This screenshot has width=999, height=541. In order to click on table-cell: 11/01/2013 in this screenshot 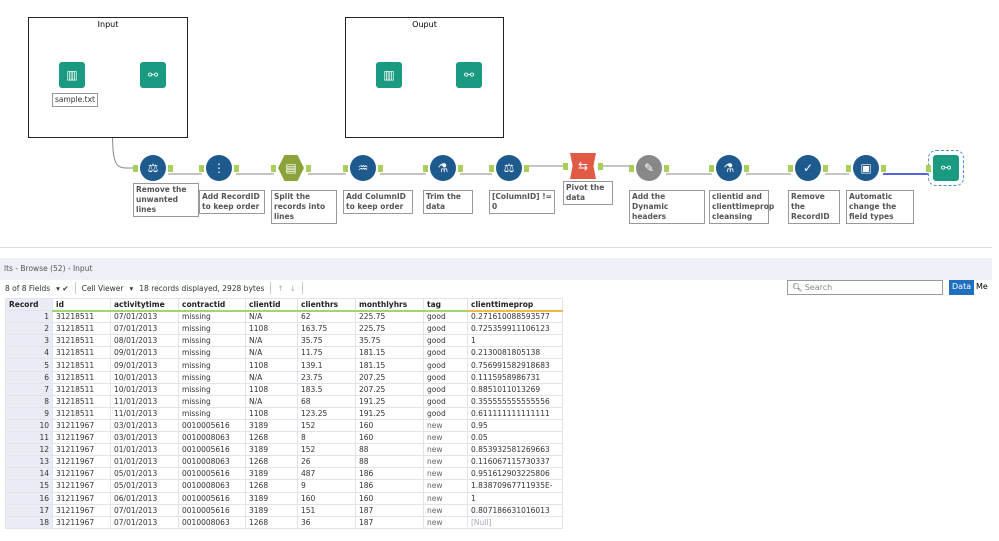, I will do `click(144, 413)`.